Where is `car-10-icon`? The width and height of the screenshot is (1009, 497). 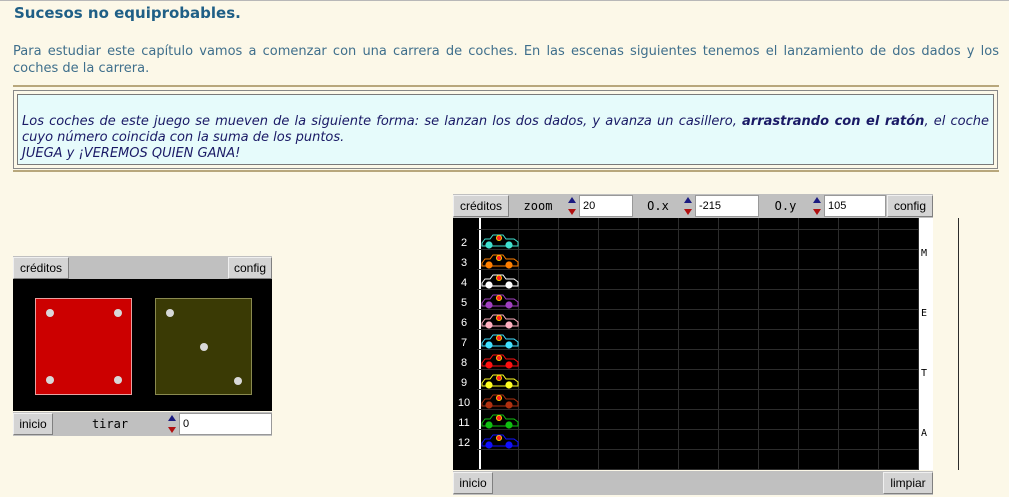
car-10-icon is located at coordinates (500, 401).